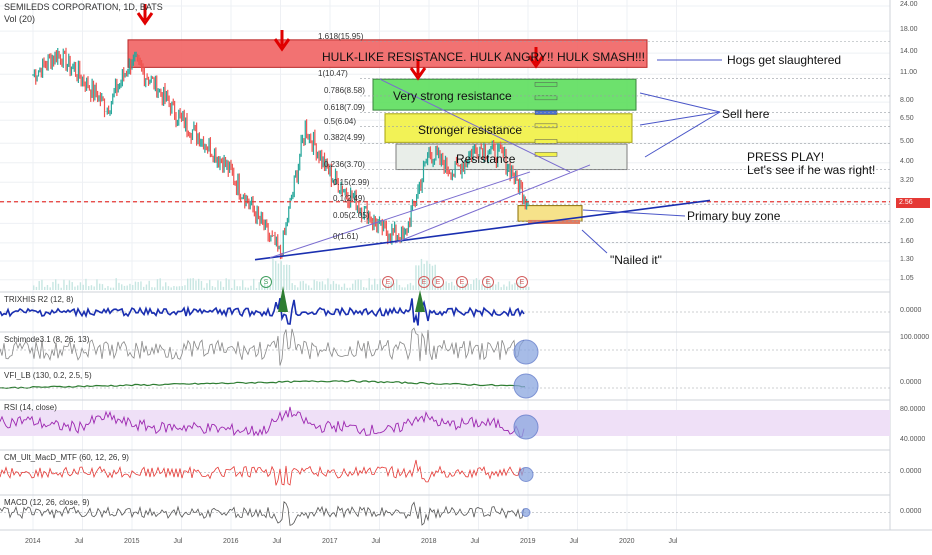  What do you see at coordinates (909, 4) in the screenshot?
I see `price-tick-label: 24.00` at bounding box center [909, 4].